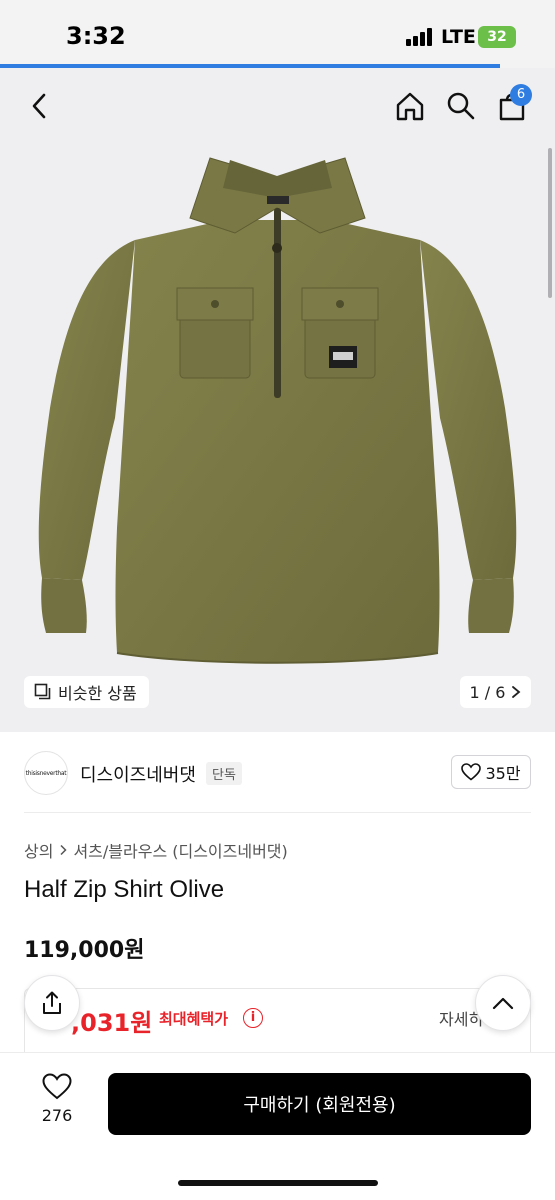 Image resolution: width=555 pixels, height=1200 pixels. Describe the element at coordinates (96, 36) in the screenshot. I see `status-time: 3:32` at that location.